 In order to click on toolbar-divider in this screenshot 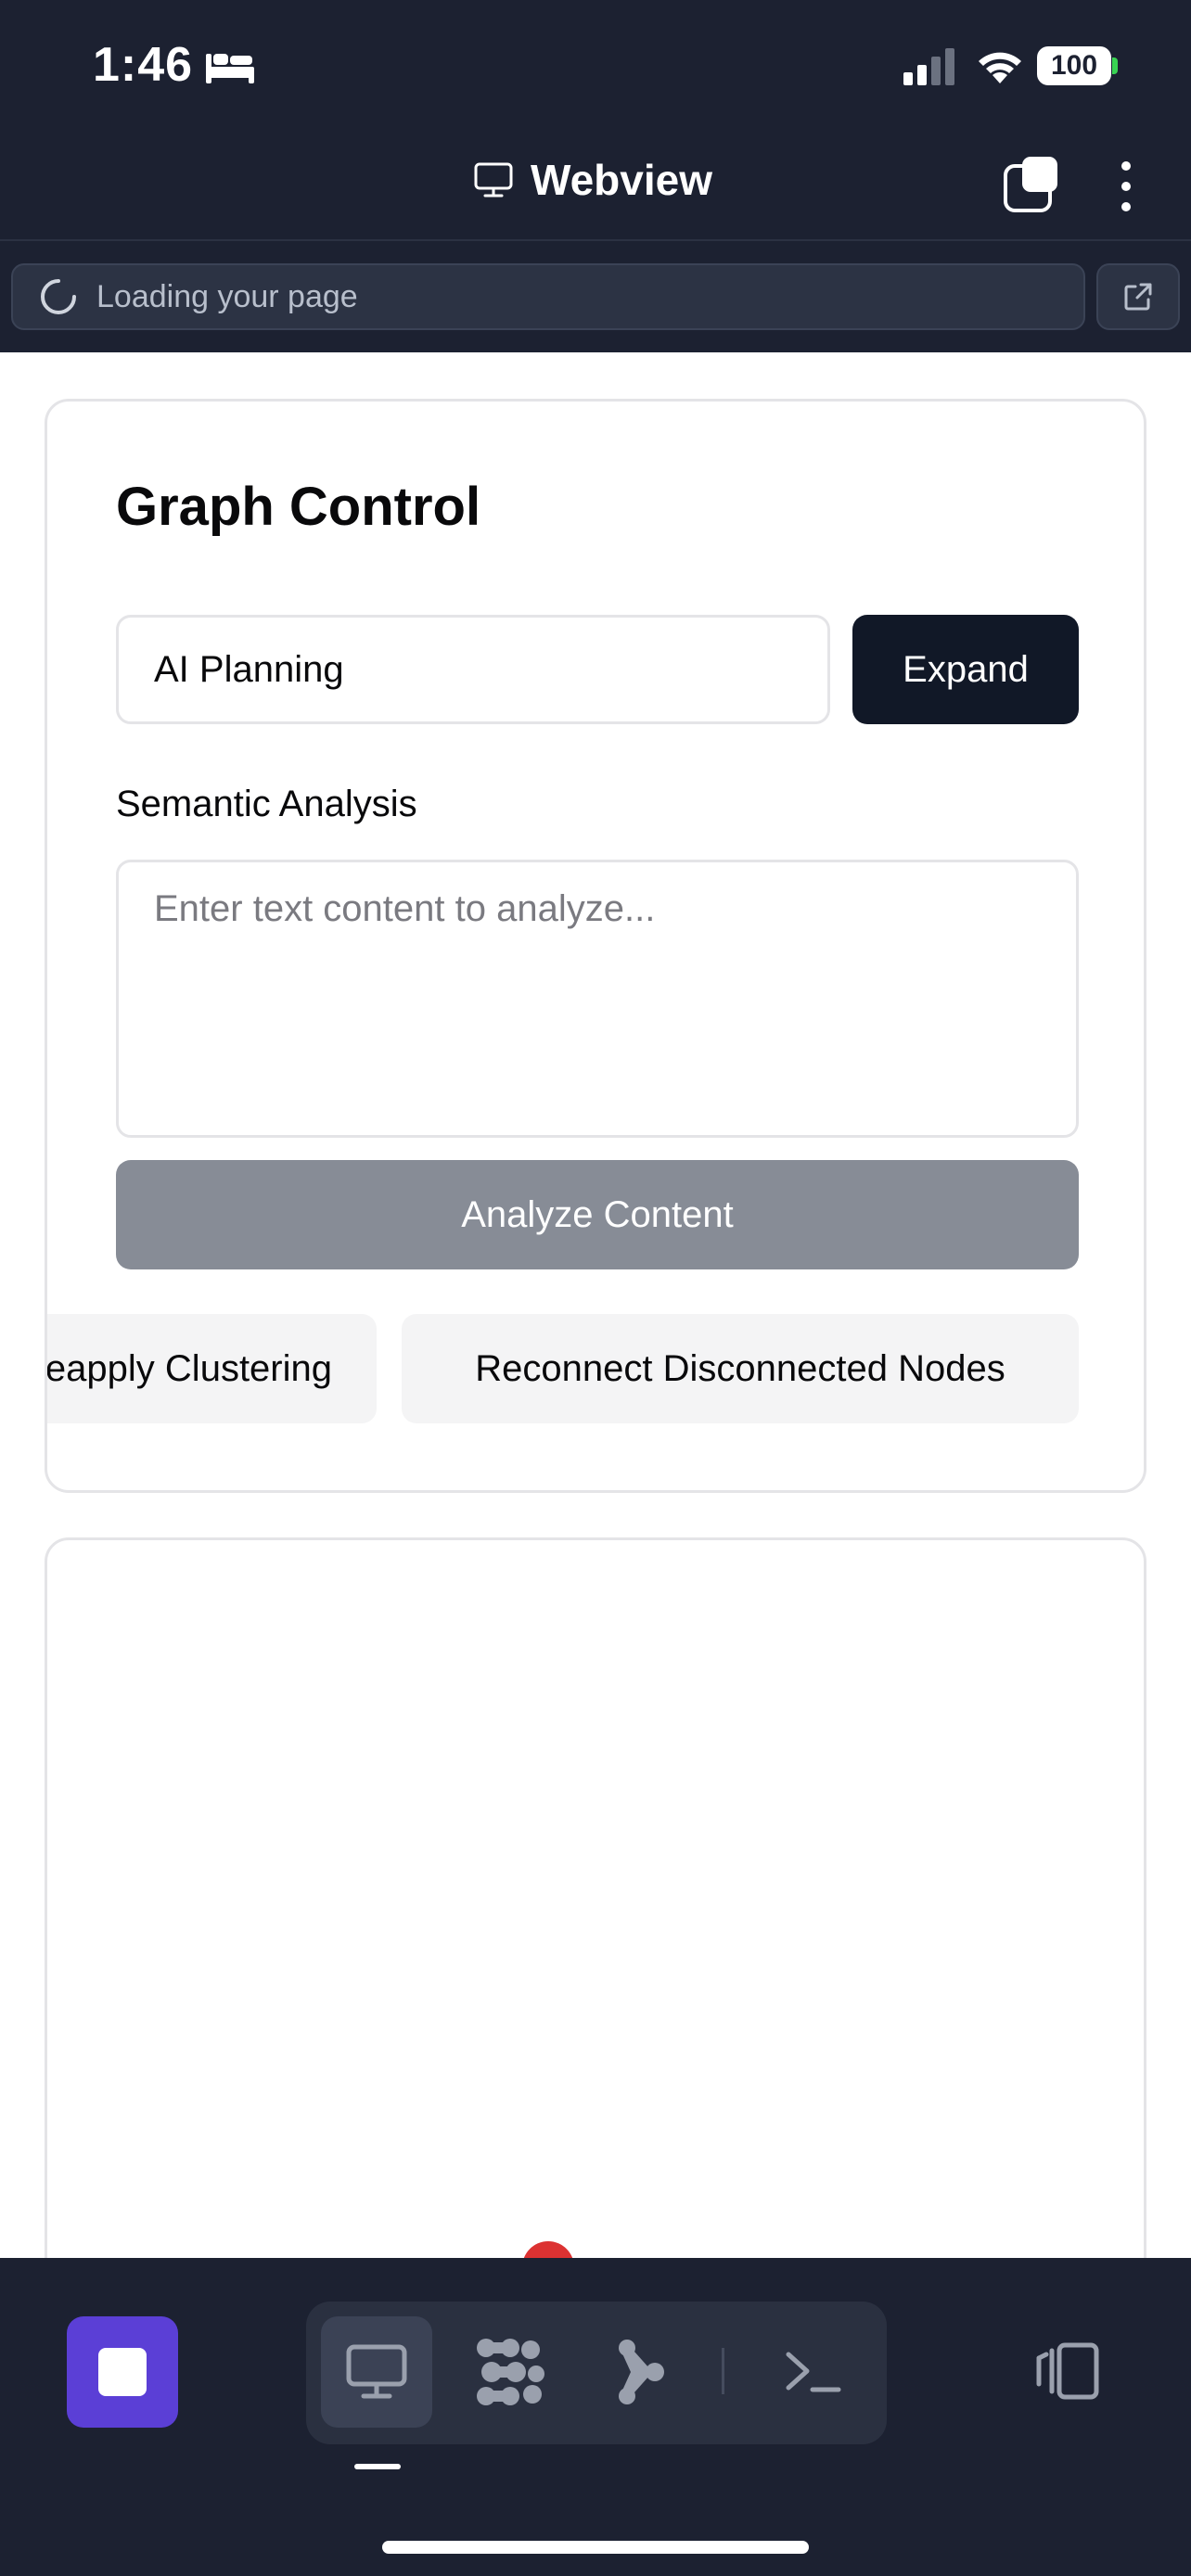, I will do `click(723, 2371)`.